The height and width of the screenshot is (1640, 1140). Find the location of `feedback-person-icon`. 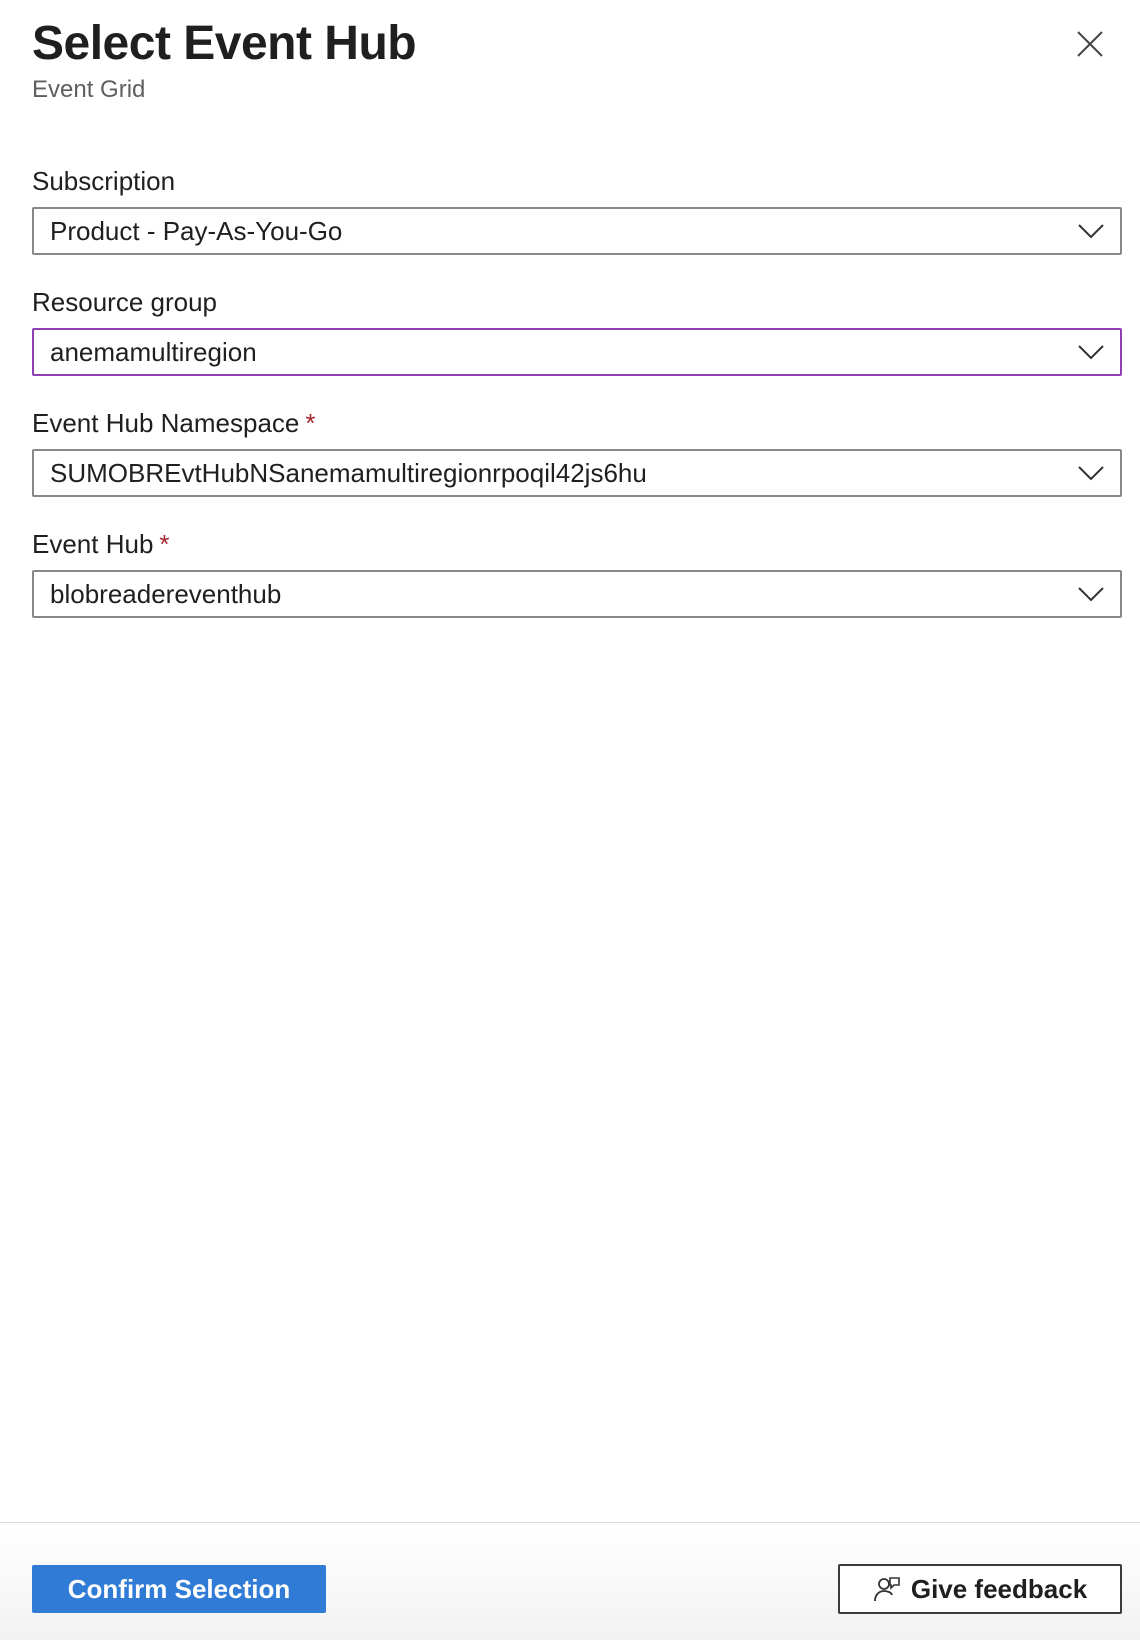

feedback-person-icon is located at coordinates (886, 1589).